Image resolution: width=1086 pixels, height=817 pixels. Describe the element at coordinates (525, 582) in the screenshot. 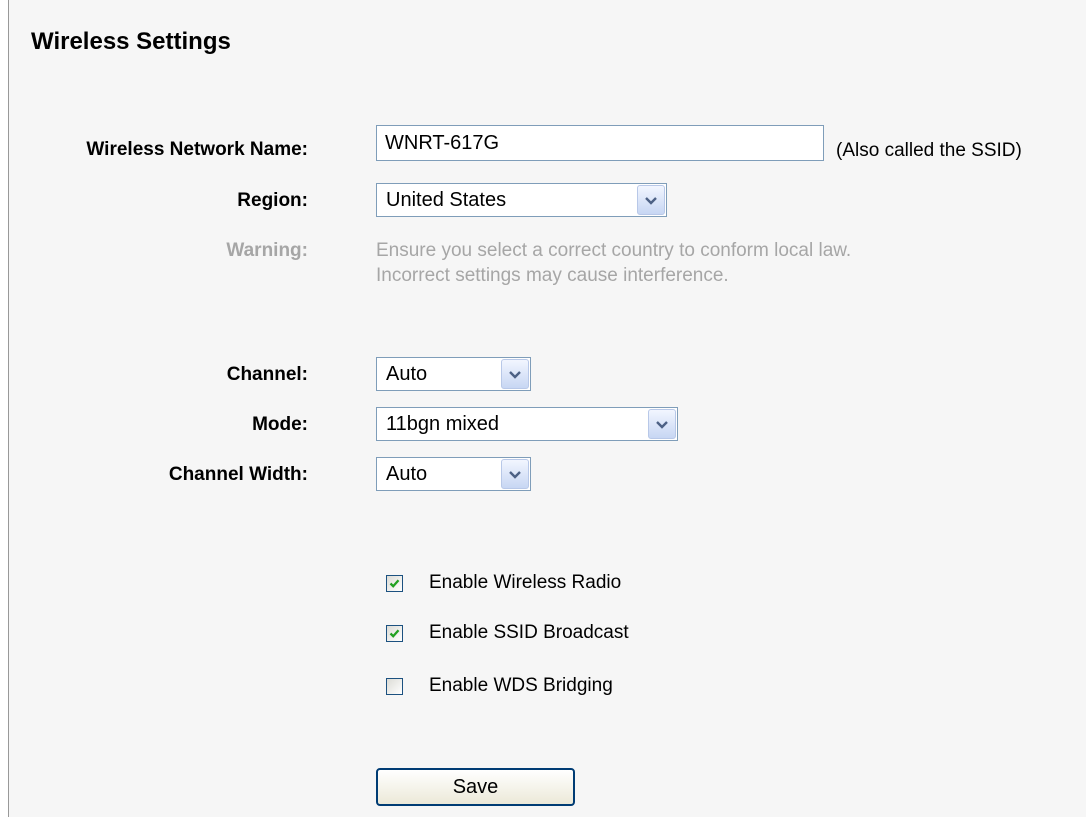

I see `wireless-radio-label: Enable Wireless Radio` at that location.